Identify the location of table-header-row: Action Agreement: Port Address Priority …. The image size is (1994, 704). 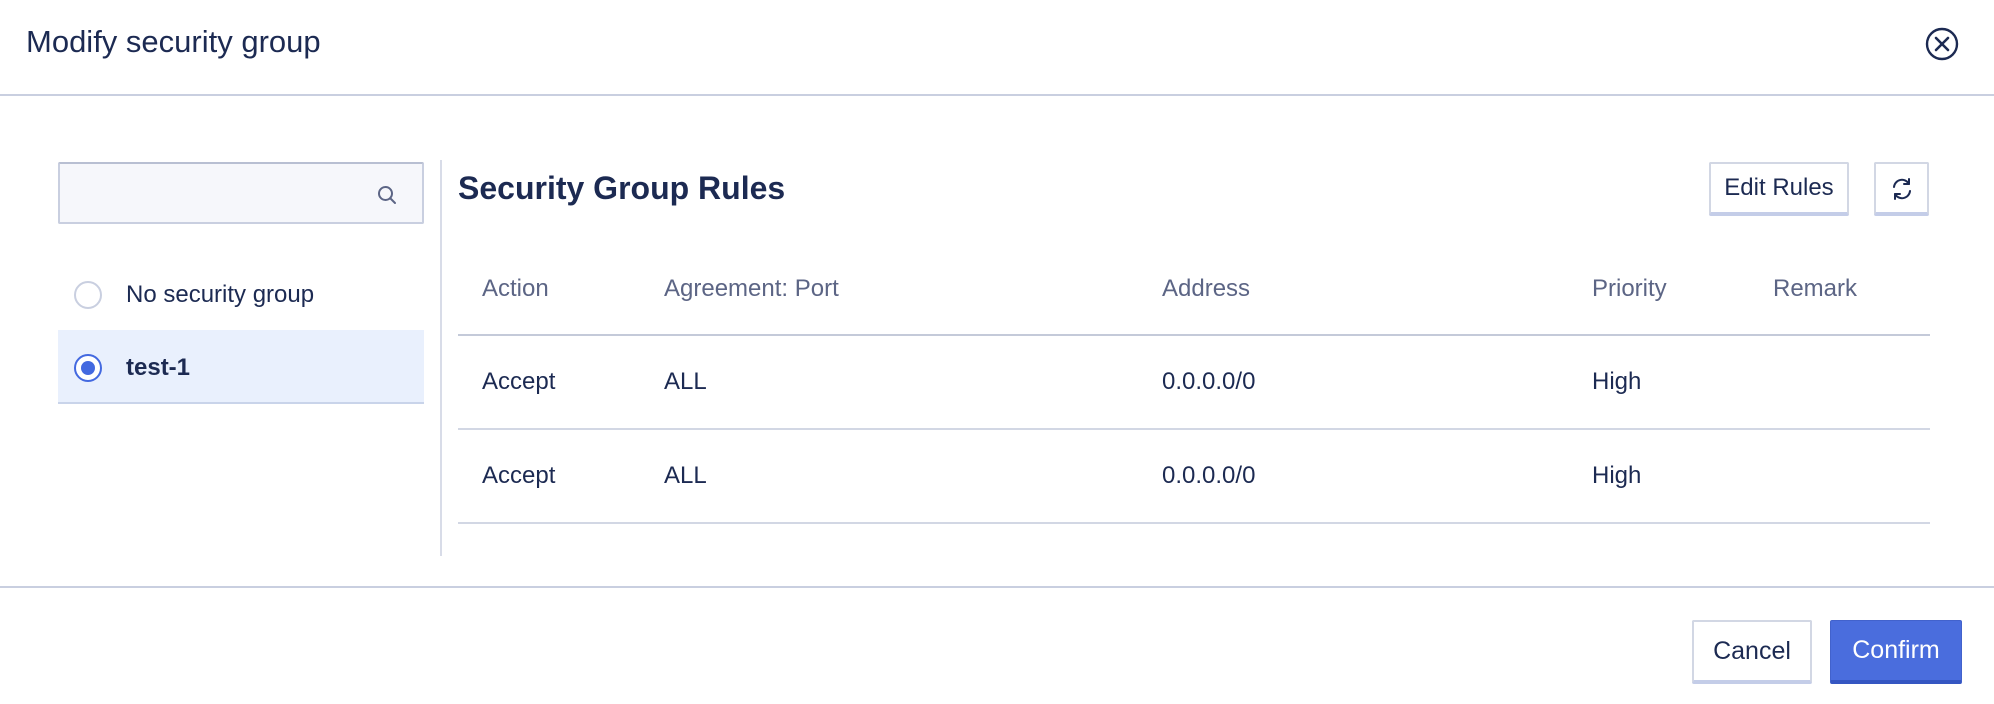
(1194, 290).